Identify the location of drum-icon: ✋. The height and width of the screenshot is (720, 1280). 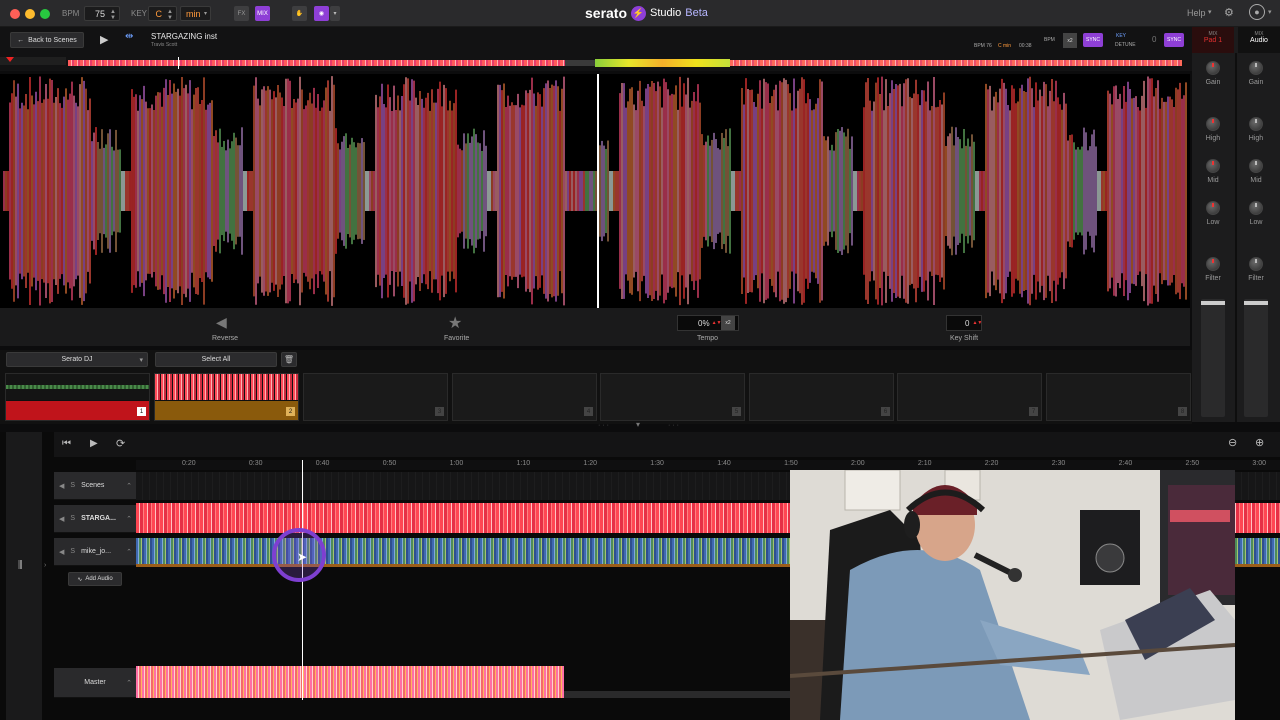
(299, 13).